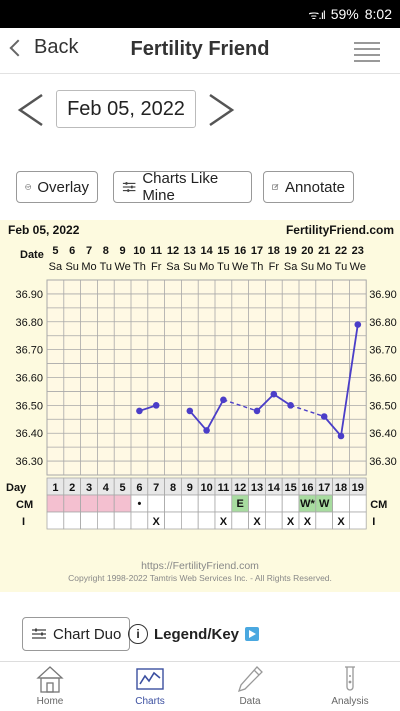  What do you see at coordinates (240, 504) in the screenshot?
I see `cm-value: E` at bounding box center [240, 504].